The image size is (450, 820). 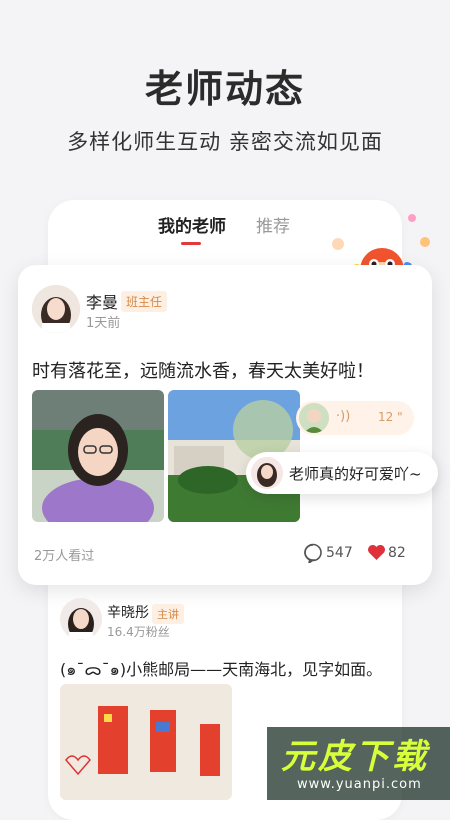 What do you see at coordinates (168, 614) in the screenshot?
I see `role-badge: 主讲` at bounding box center [168, 614].